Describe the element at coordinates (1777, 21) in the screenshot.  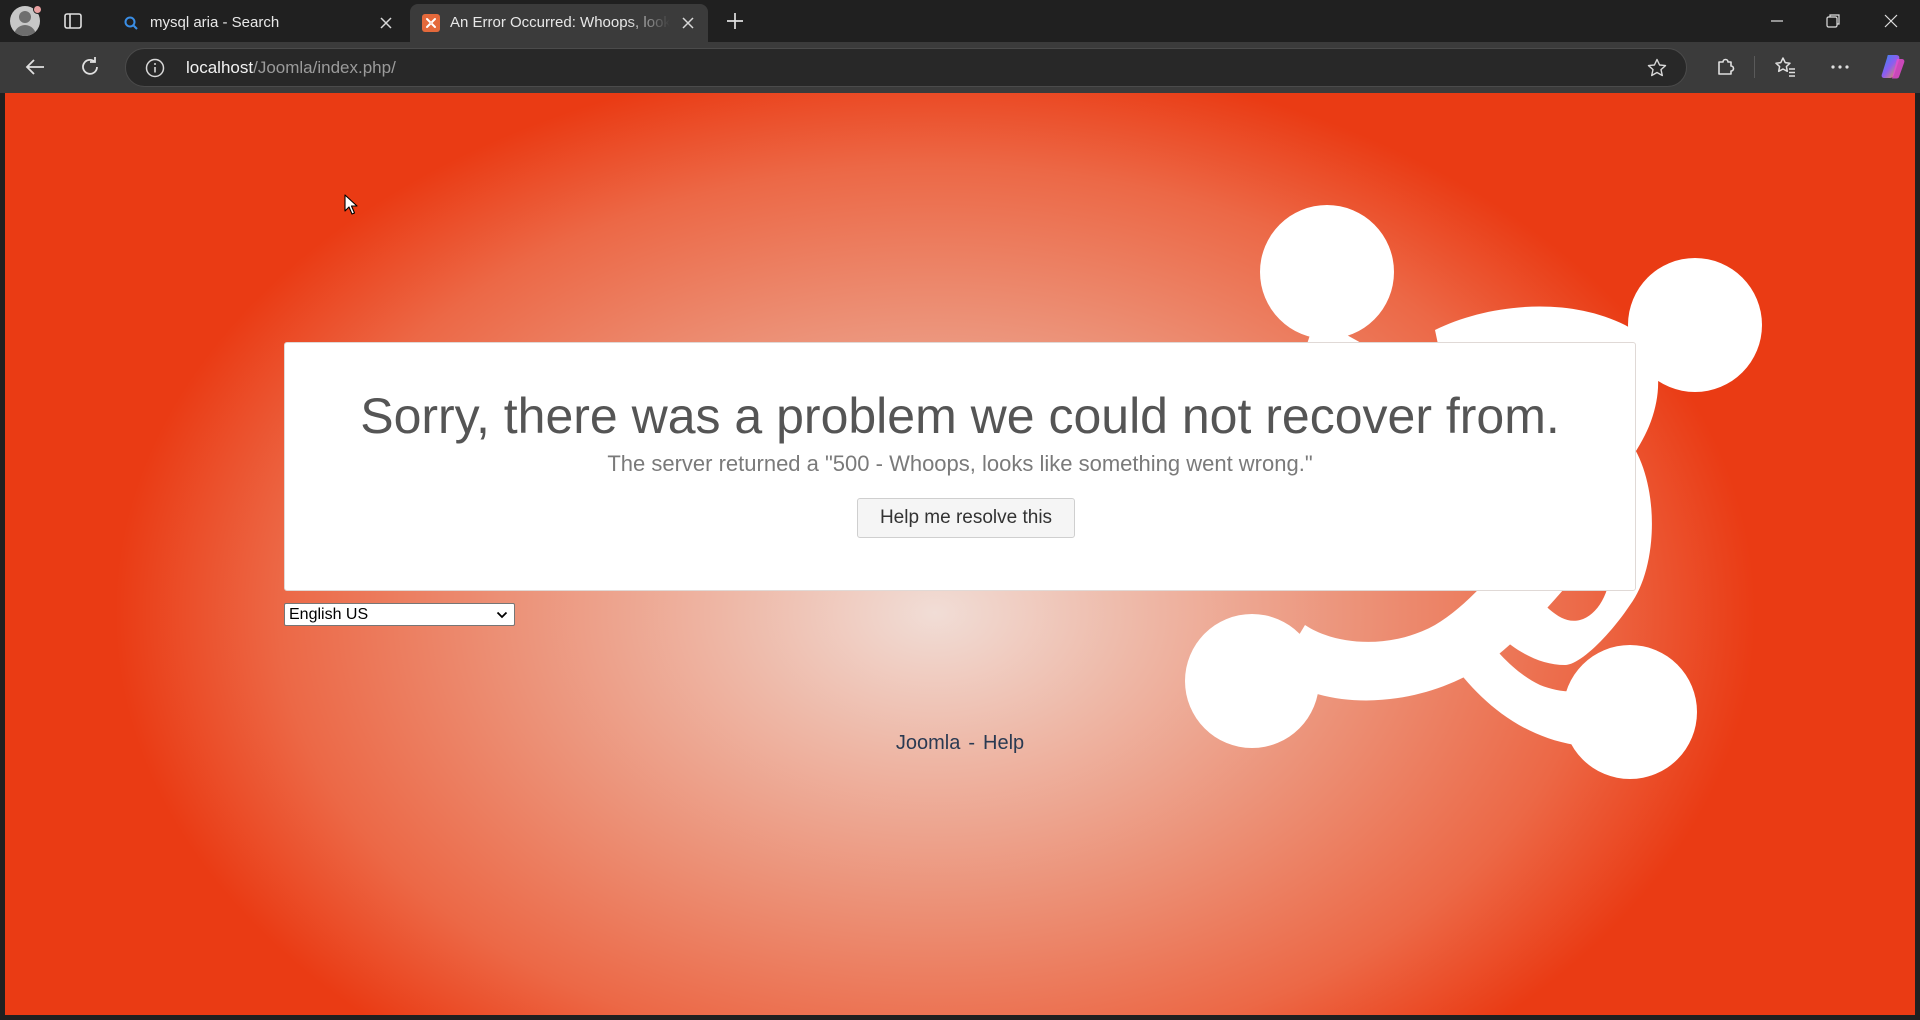
I see `minimize-icon` at that location.